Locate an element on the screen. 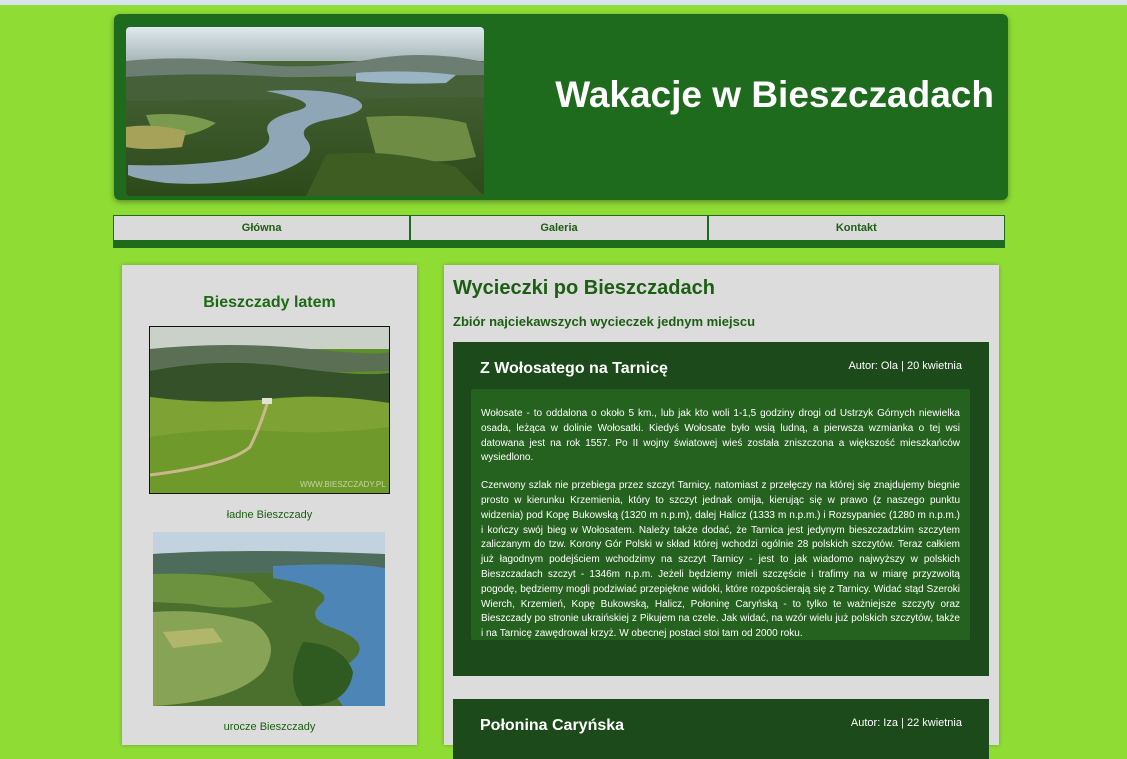 The width and height of the screenshot is (1127, 759). main-nav: Główna Galeria Kontakt is located at coordinates (559, 231).